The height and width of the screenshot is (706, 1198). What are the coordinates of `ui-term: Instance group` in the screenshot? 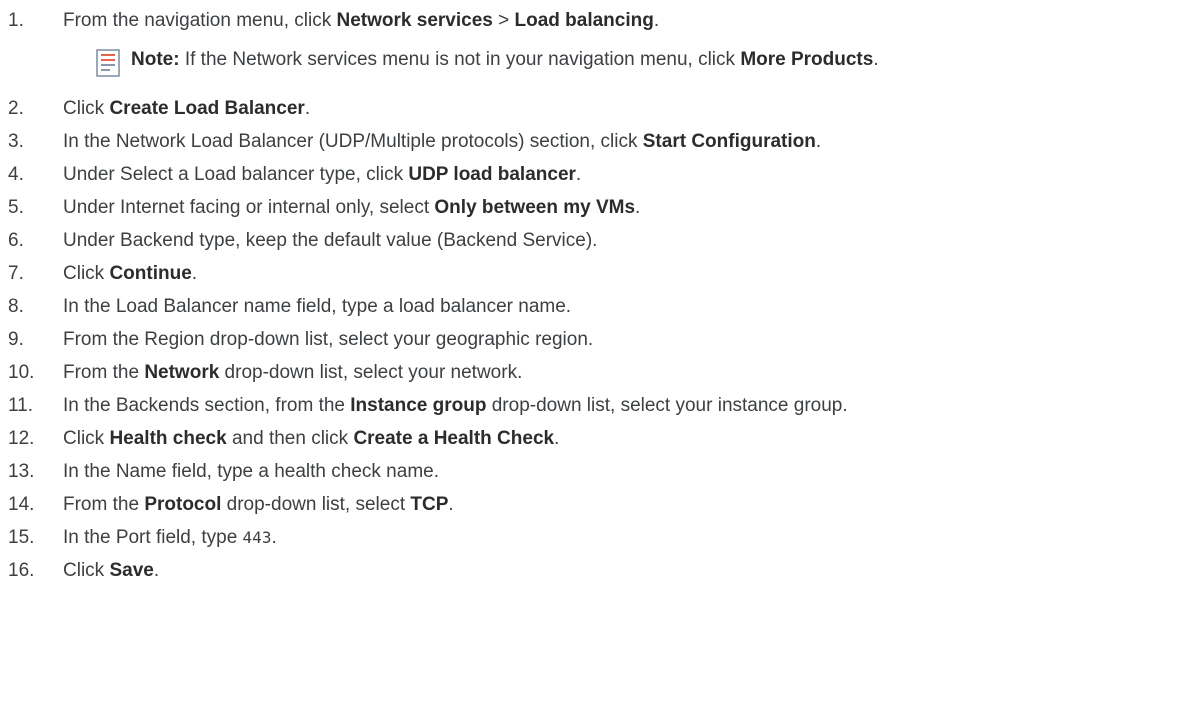 It's located at (418, 405).